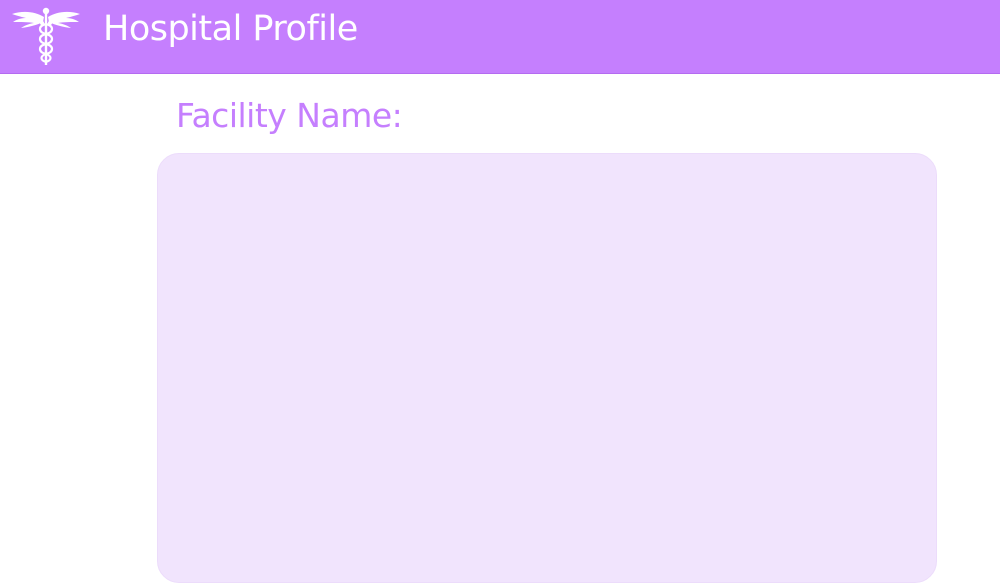 This screenshot has height=583, width=1000. I want to click on page-title: Hospital Profile, so click(230, 29).